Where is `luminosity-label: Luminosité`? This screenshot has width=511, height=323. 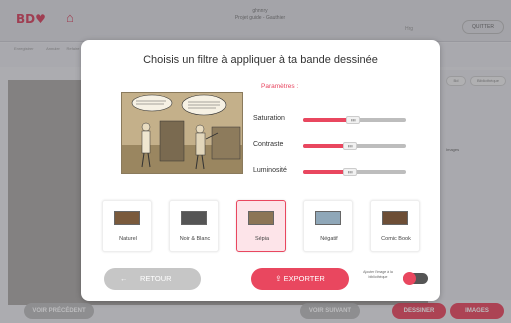
luminosity-label: Luminosité is located at coordinates (270, 170).